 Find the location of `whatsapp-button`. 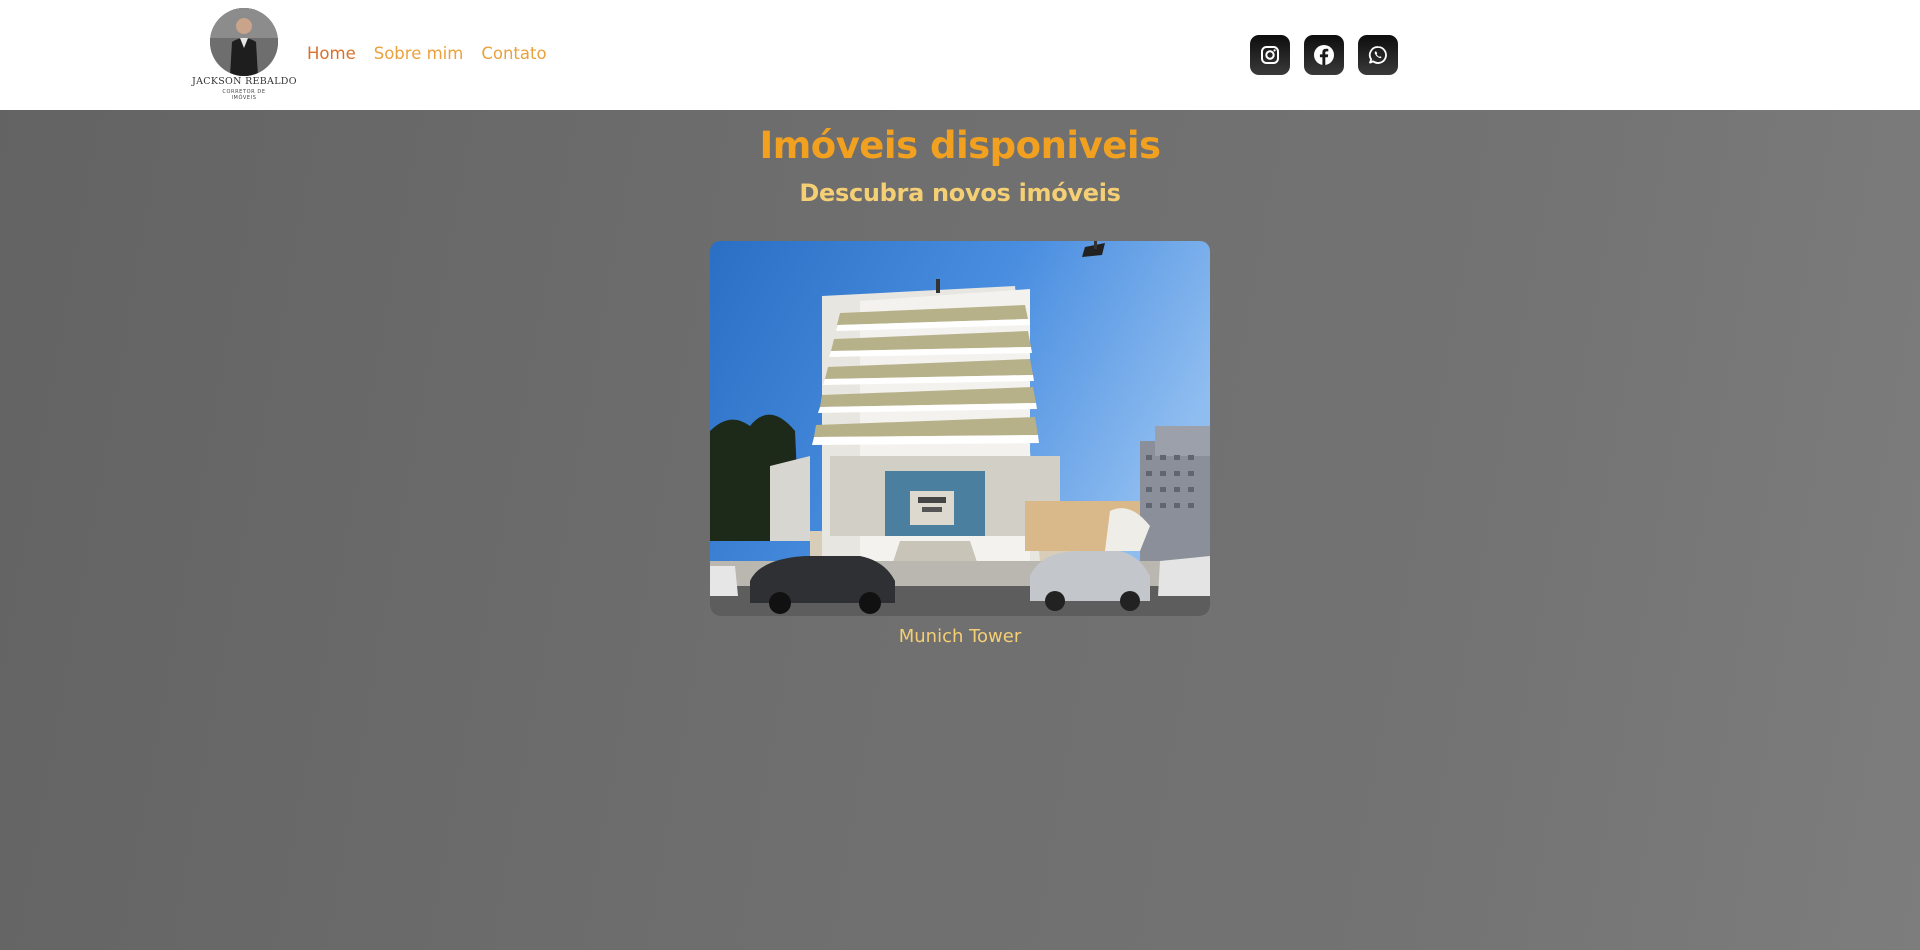

whatsapp-button is located at coordinates (1378, 55).